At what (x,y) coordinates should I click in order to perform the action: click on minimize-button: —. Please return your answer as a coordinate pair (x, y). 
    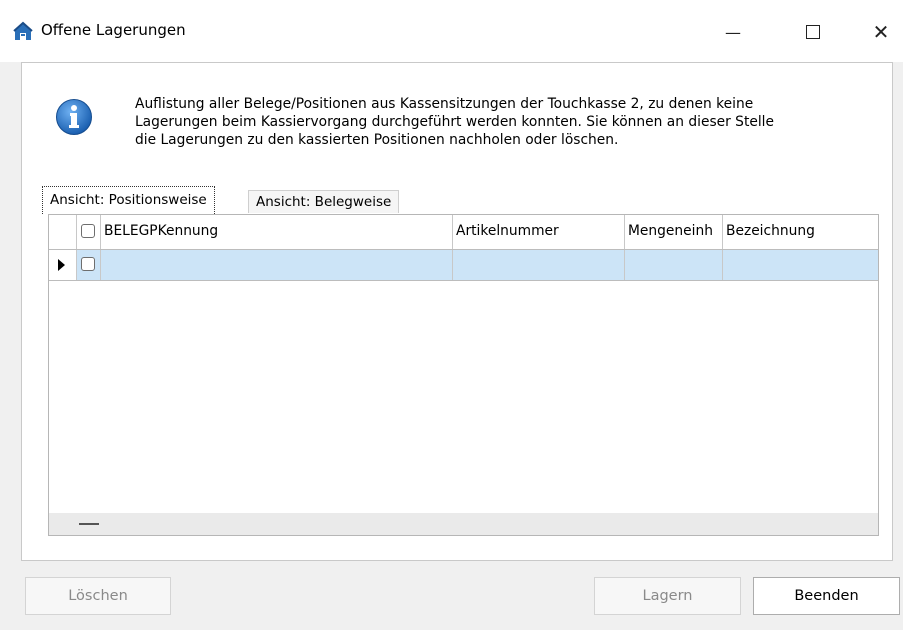
    Looking at the image, I should click on (733, 32).